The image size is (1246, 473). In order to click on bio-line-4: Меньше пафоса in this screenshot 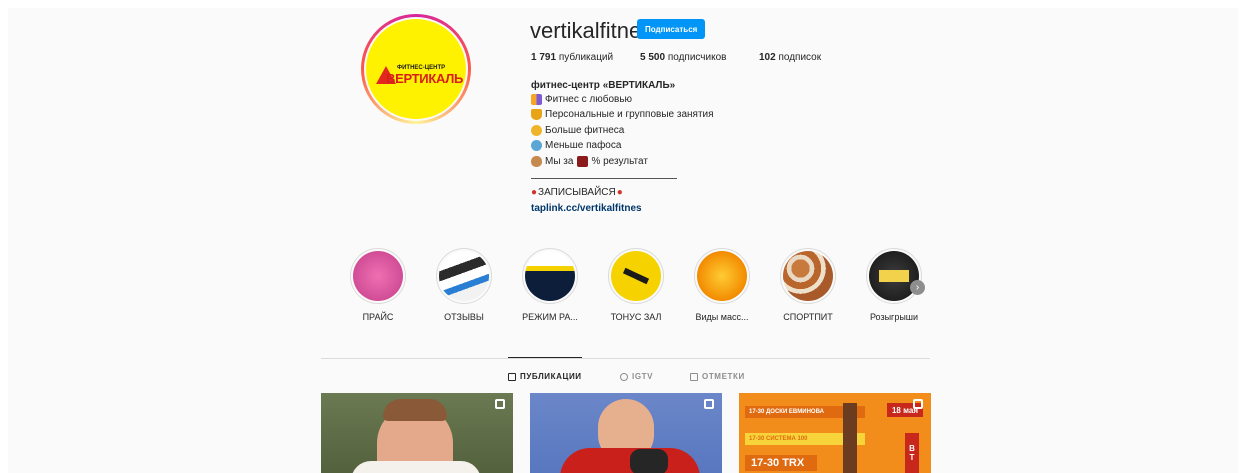, I will do `click(576, 145)`.